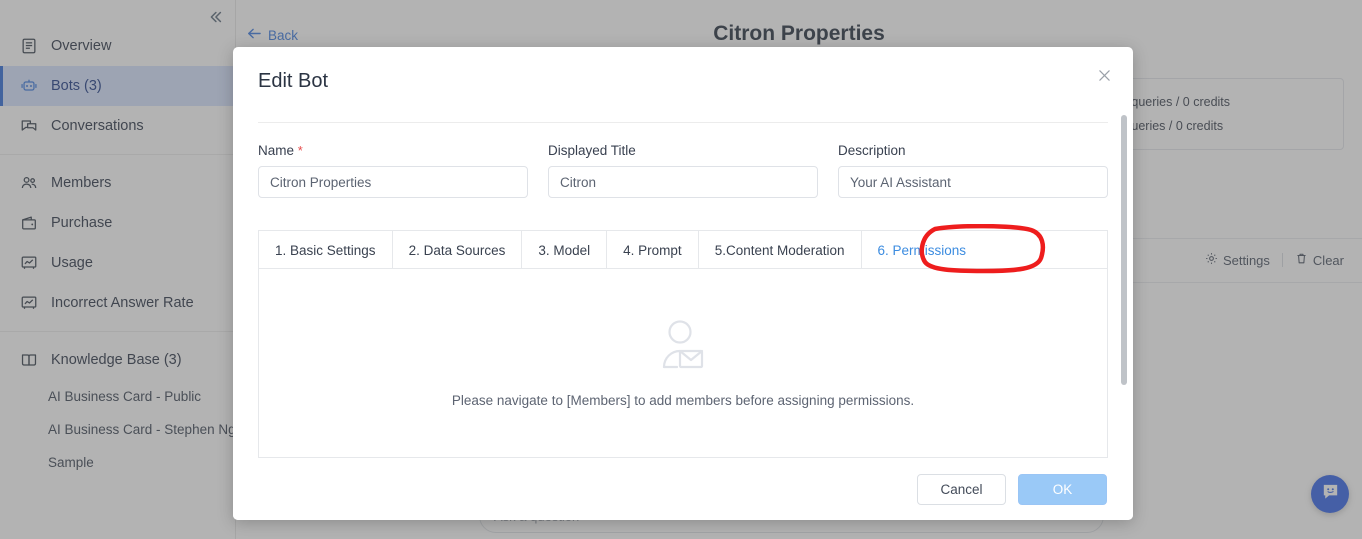  What do you see at coordinates (280, 150) in the screenshot?
I see `field-label: Name *` at bounding box center [280, 150].